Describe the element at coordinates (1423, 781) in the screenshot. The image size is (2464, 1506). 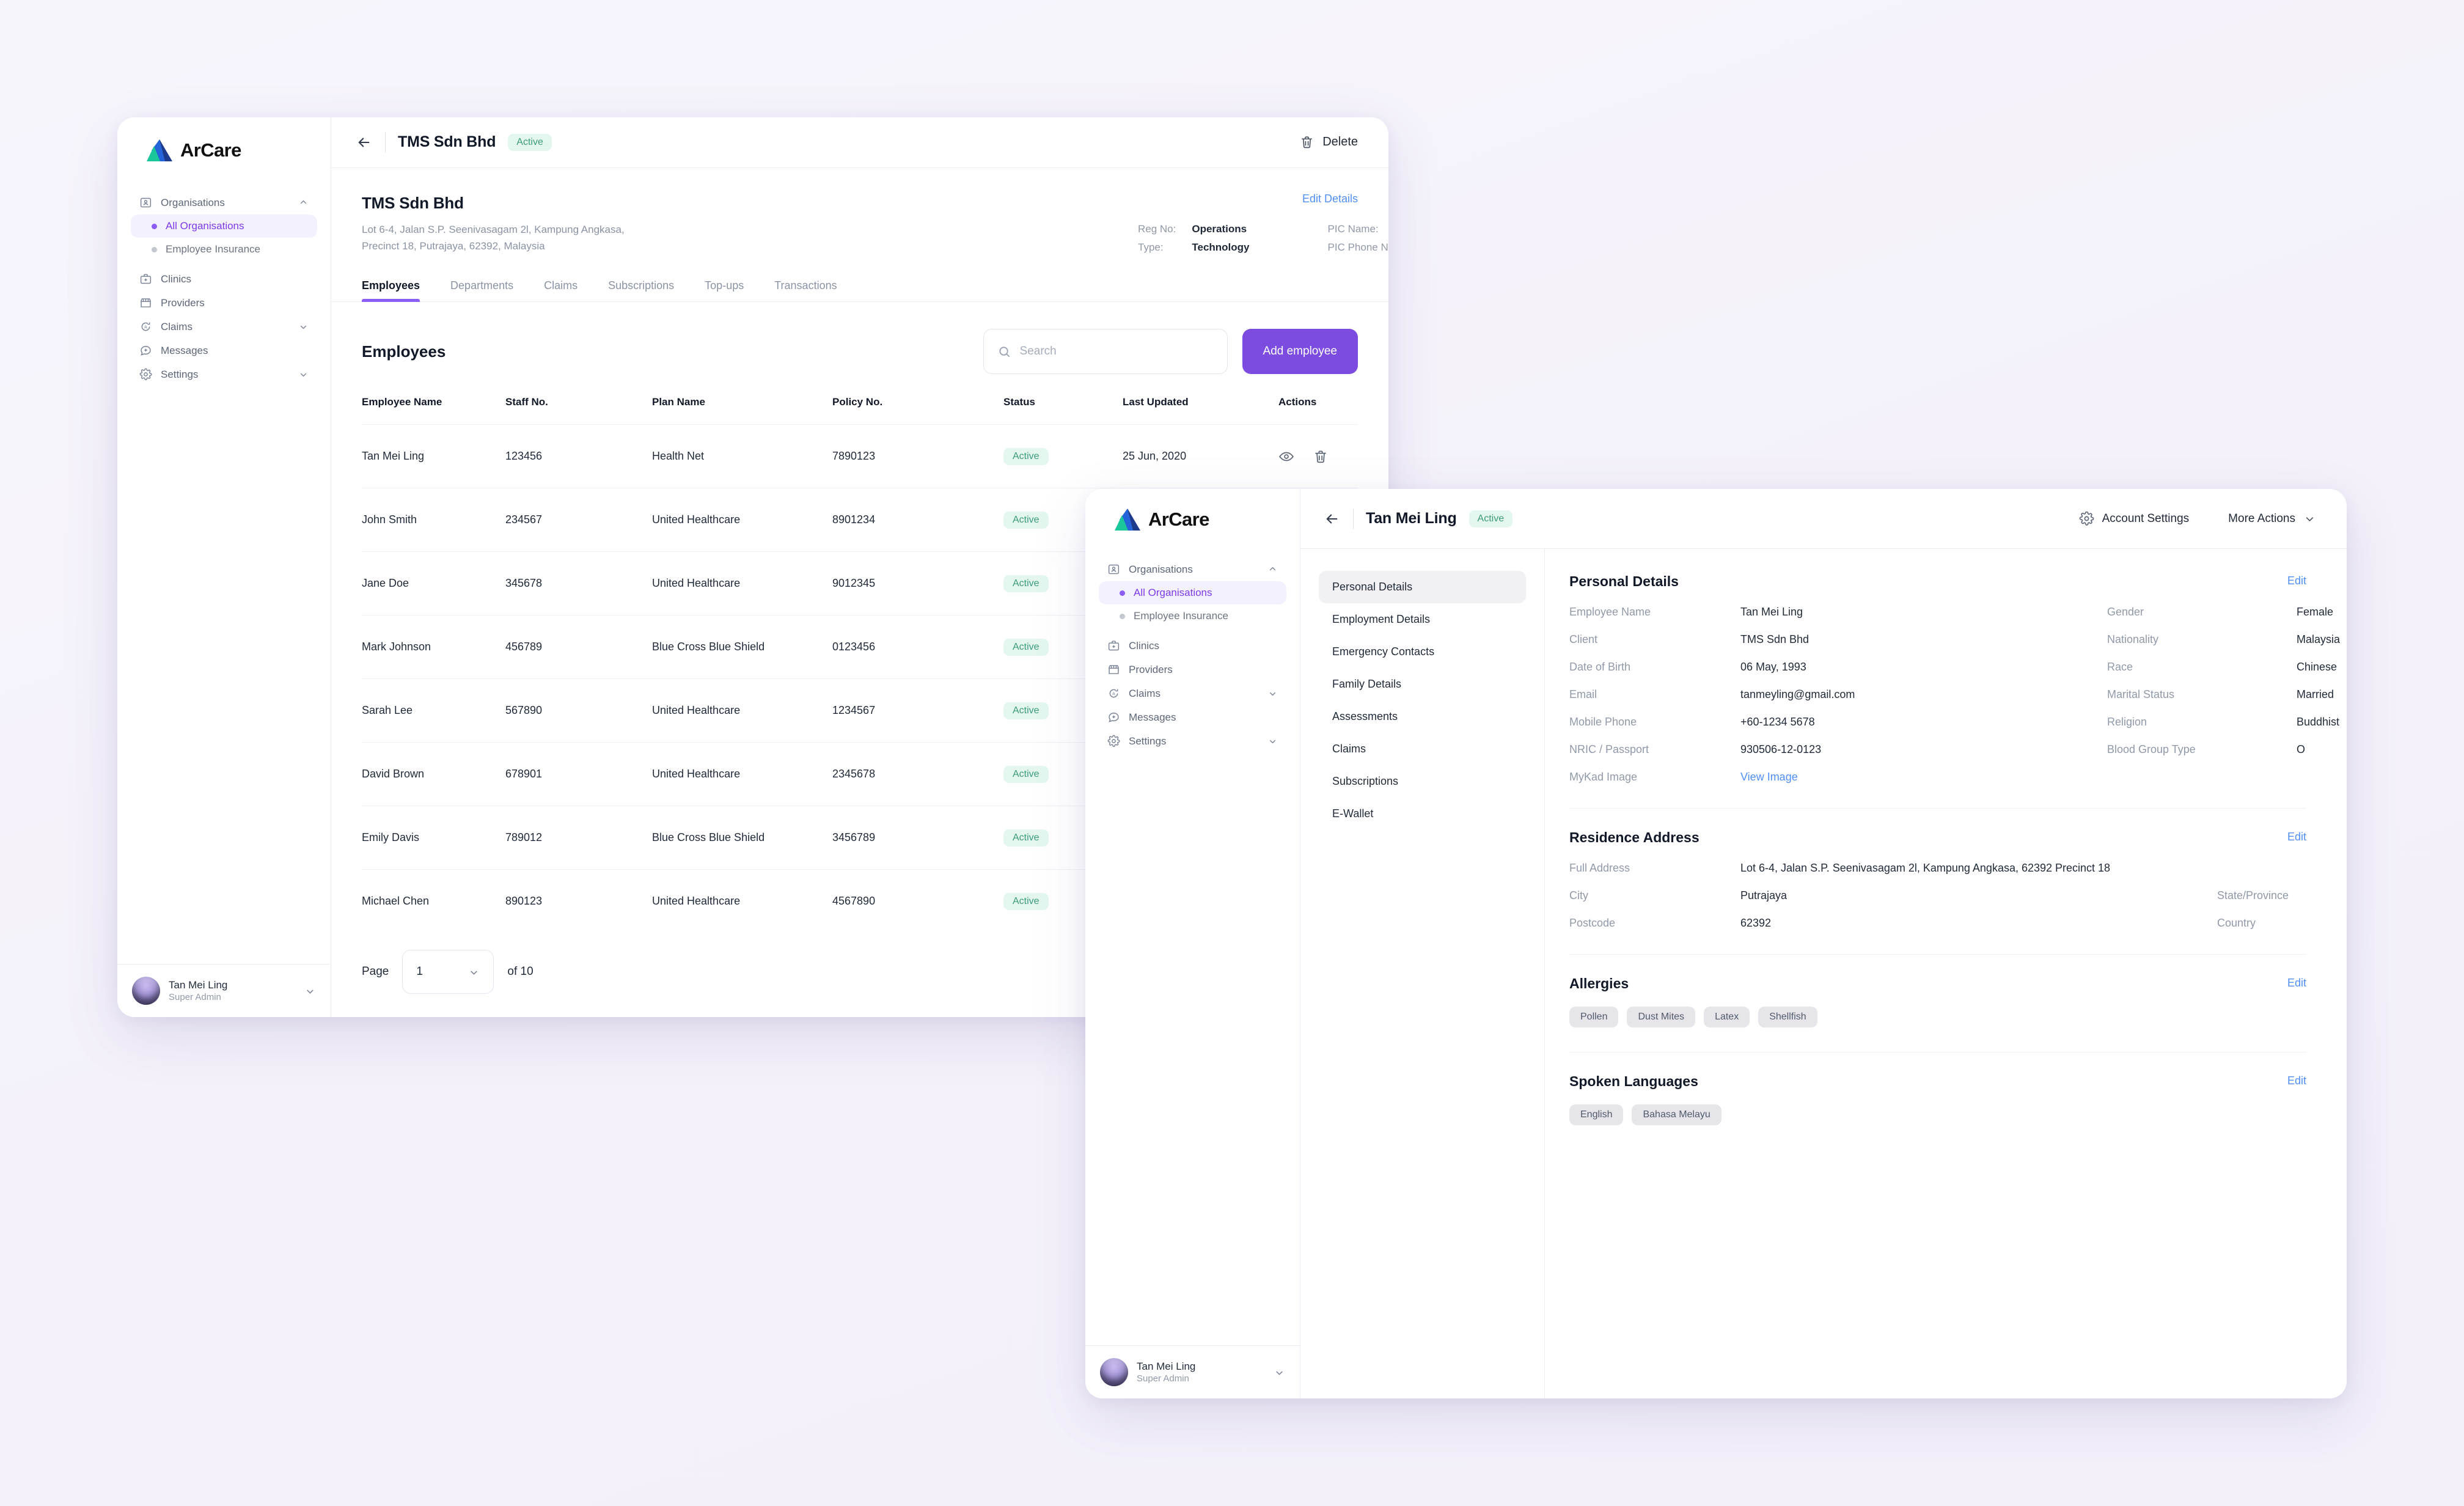
I see `nav-item-subscriptions: Subscriptions` at that location.